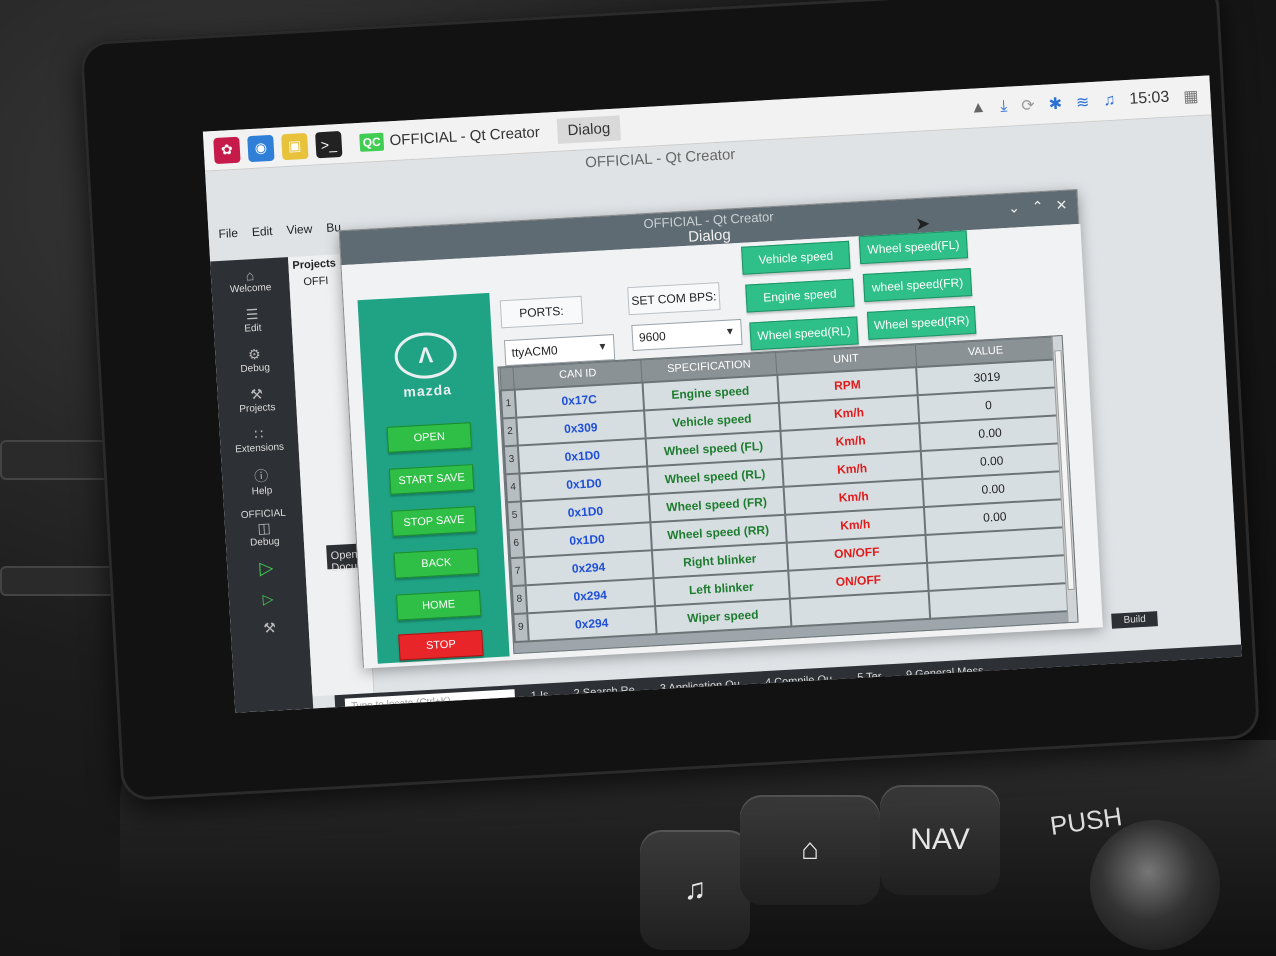  What do you see at coordinates (695, 890) in the screenshot?
I see `music-button: ♫` at bounding box center [695, 890].